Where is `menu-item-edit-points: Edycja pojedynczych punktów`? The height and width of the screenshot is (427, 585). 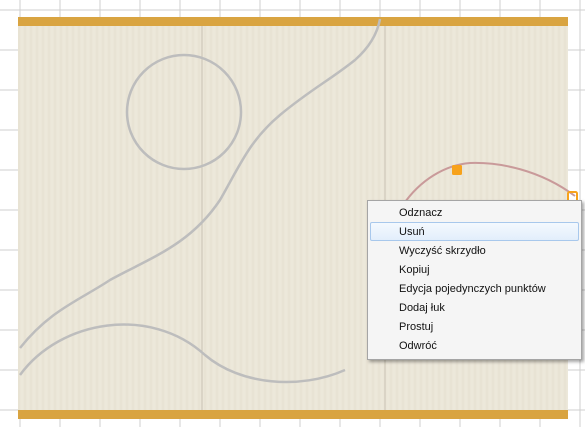 menu-item-edit-points: Edycja pojedynczych punktów is located at coordinates (474, 288).